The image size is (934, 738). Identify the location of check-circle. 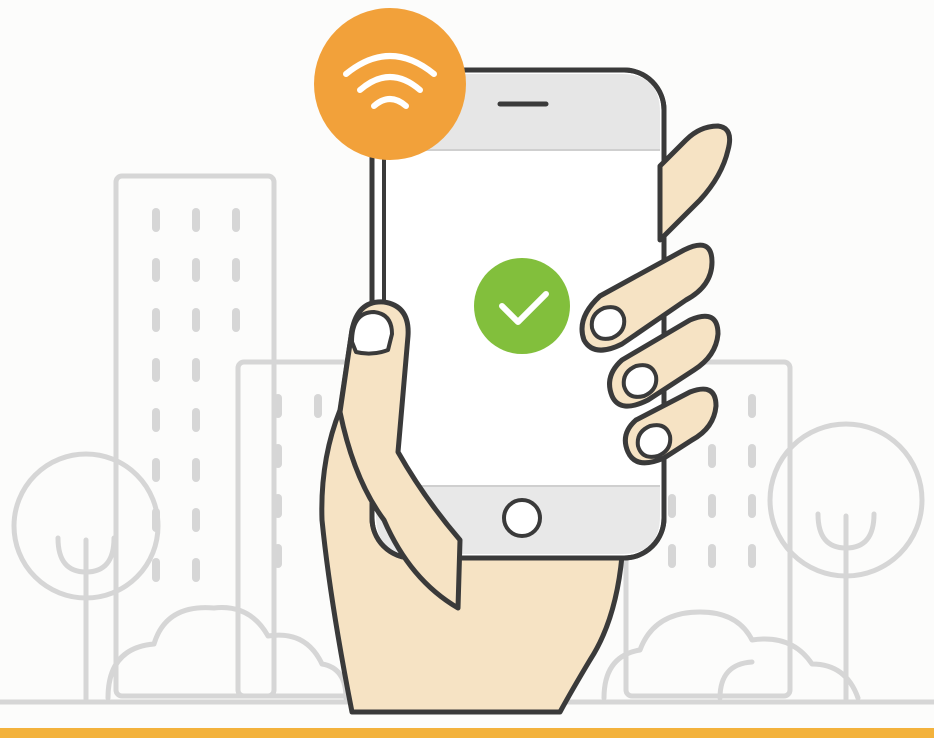
(522, 306).